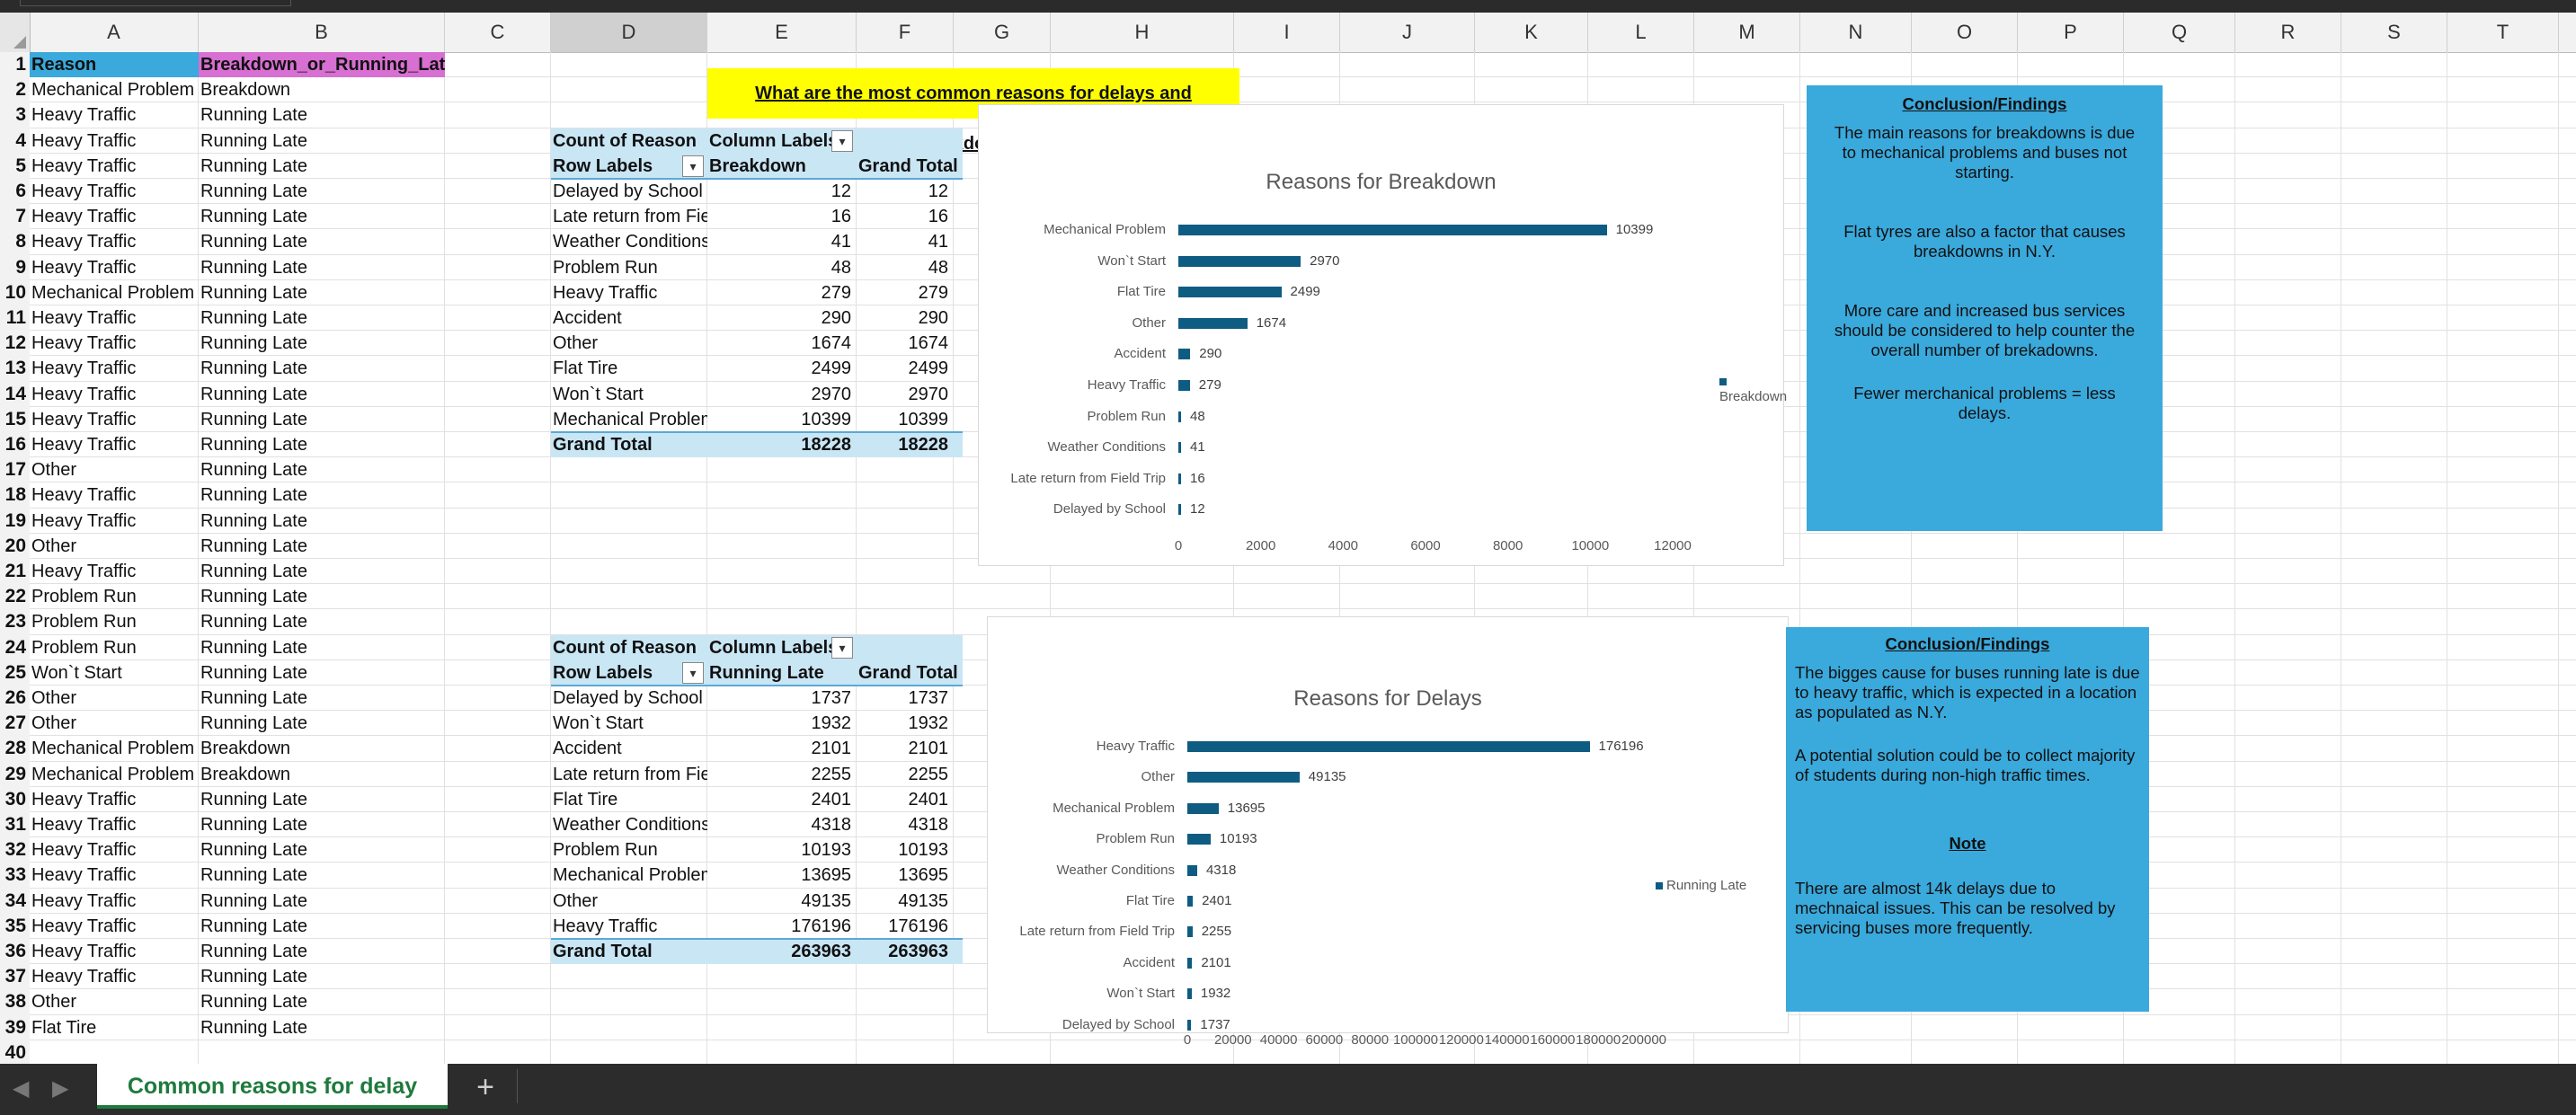  I want to click on column-header-f: F, so click(905, 32).